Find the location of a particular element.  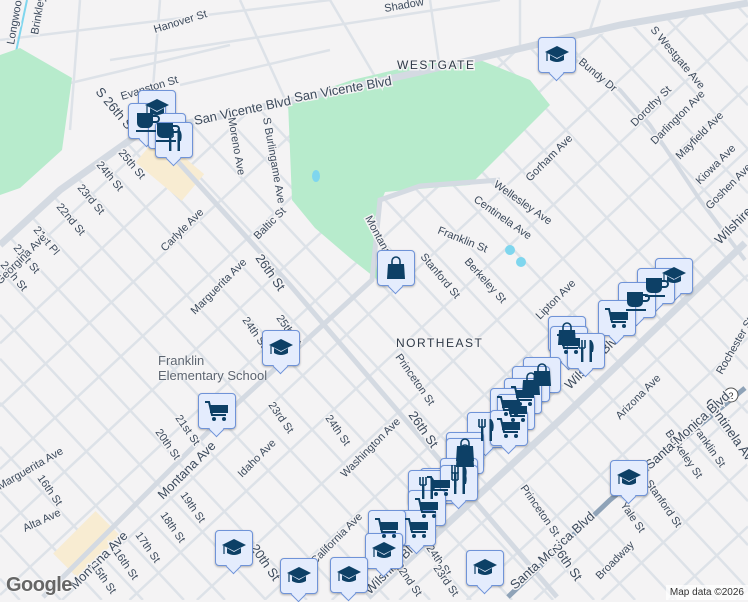

poi-franklin-elementary-school: Franklin Elementary School is located at coordinates (212, 368).